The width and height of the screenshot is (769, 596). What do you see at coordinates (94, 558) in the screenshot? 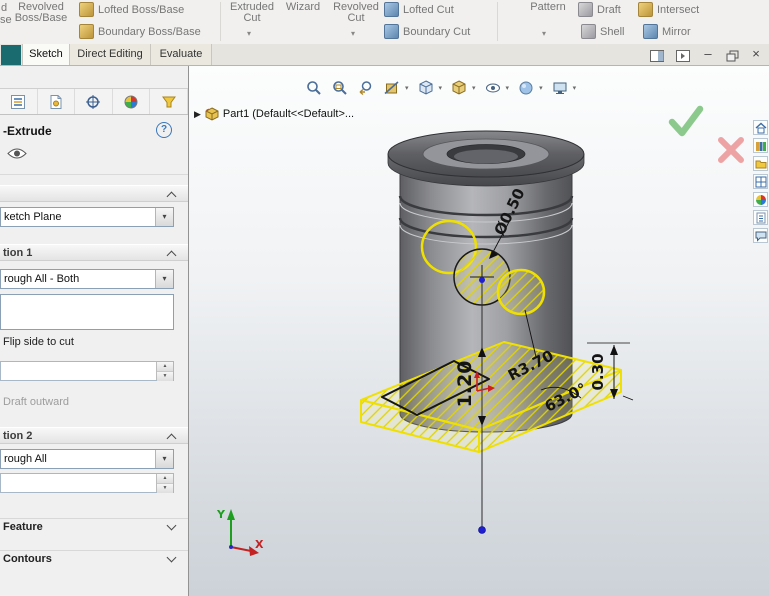
I see `selected-contours-section-header: Contours` at bounding box center [94, 558].